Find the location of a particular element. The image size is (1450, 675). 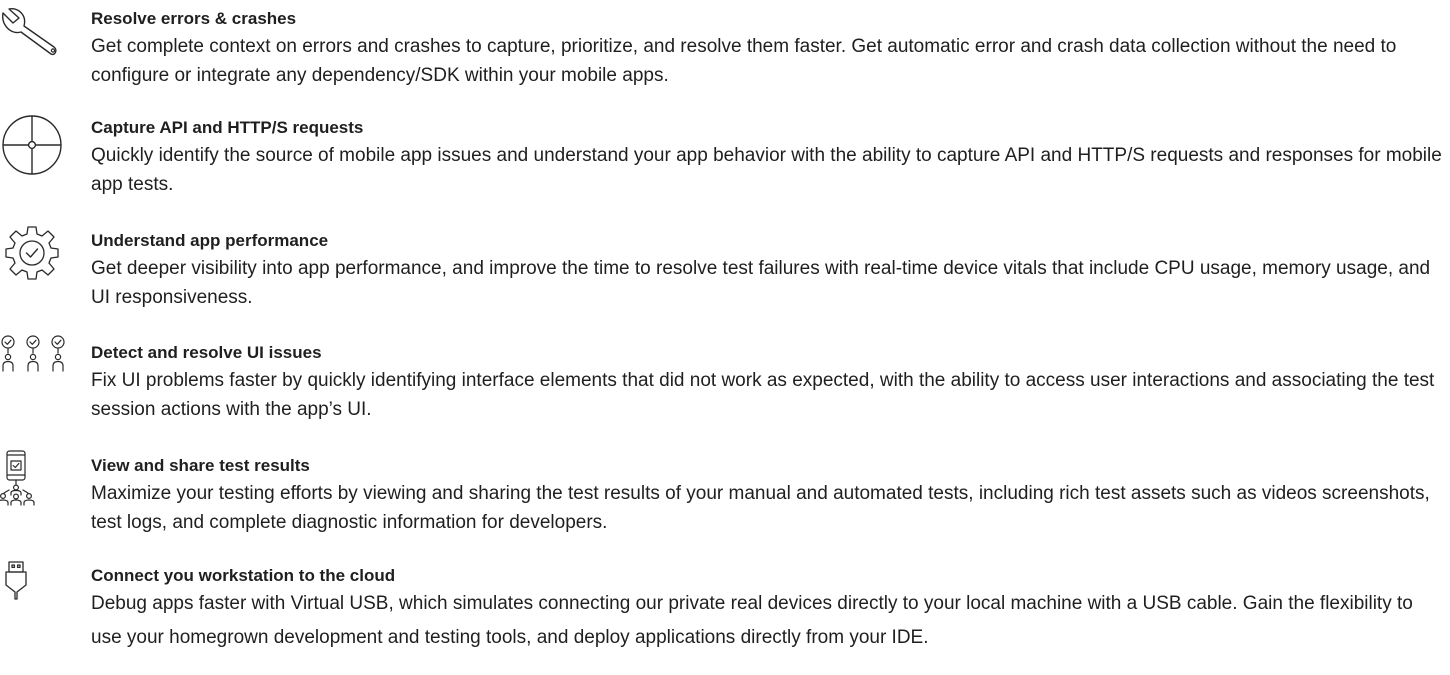

feature-title: View and share test results is located at coordinates (200, 465).